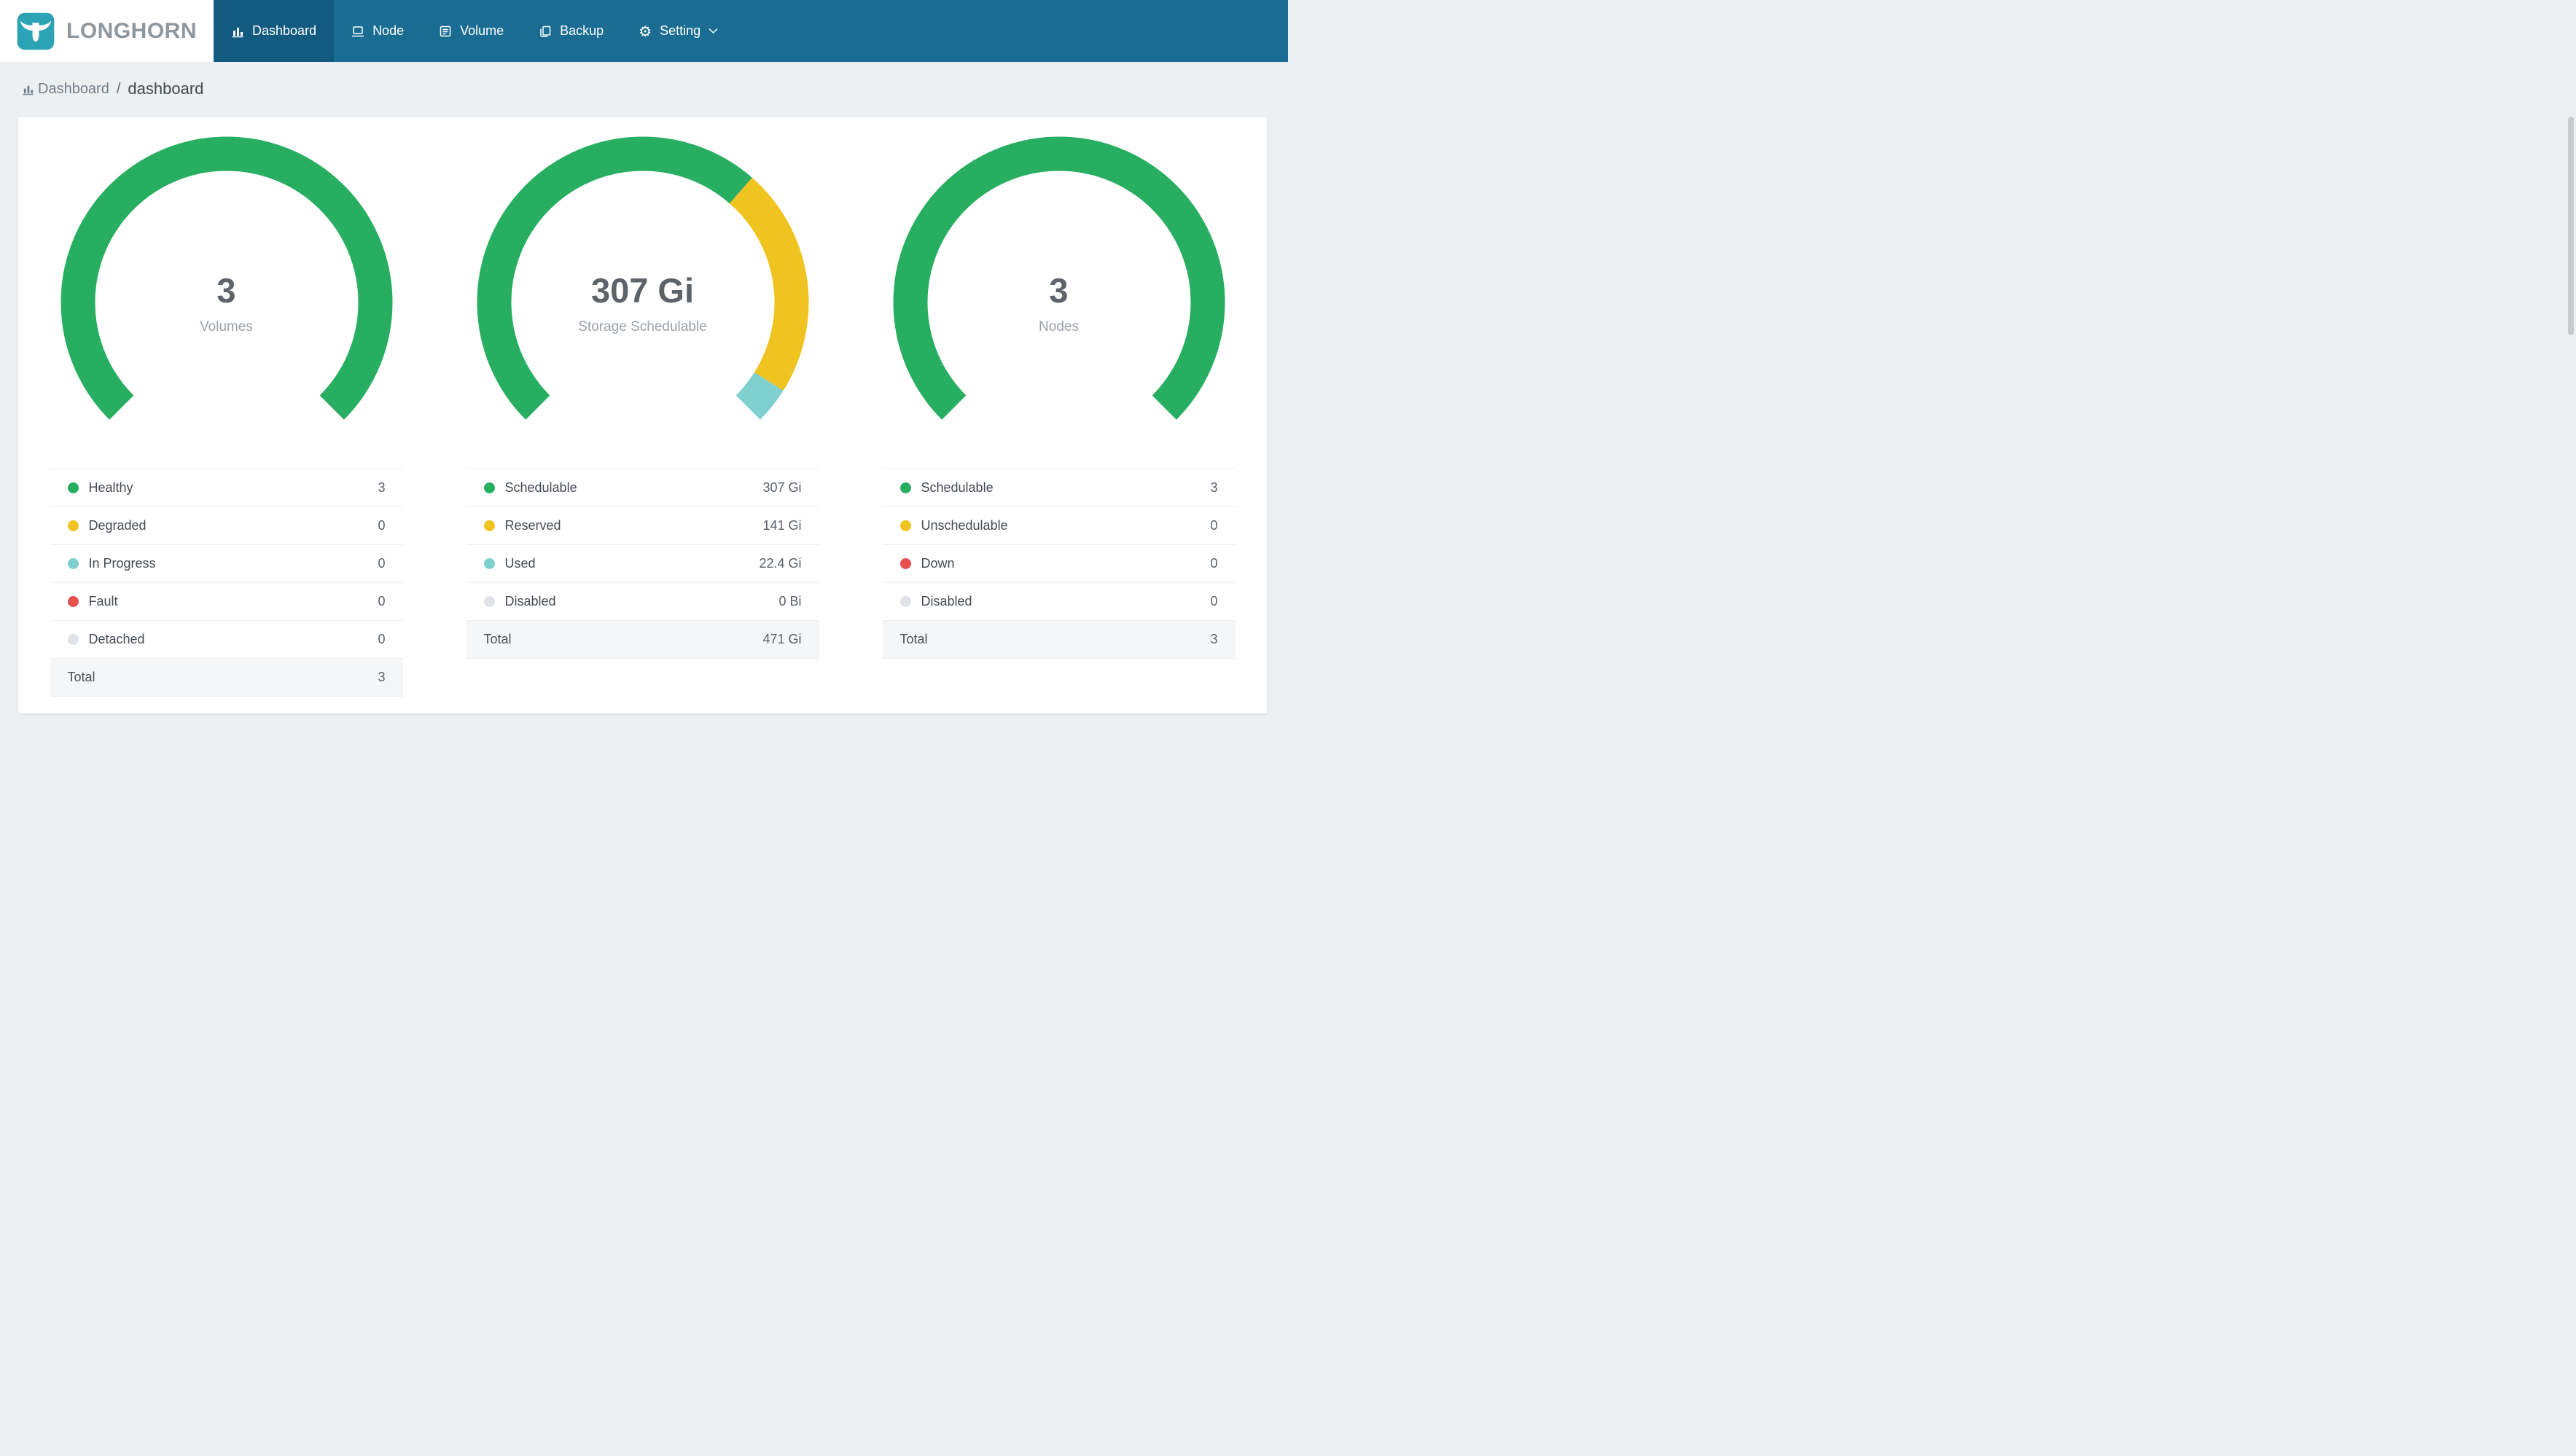 The width and height of the screenshot is (2576, 1456). What do you see at coordinates (389, 30) in the screenshot?
I see `tab-label: Node` at bounding box center [389, 30].